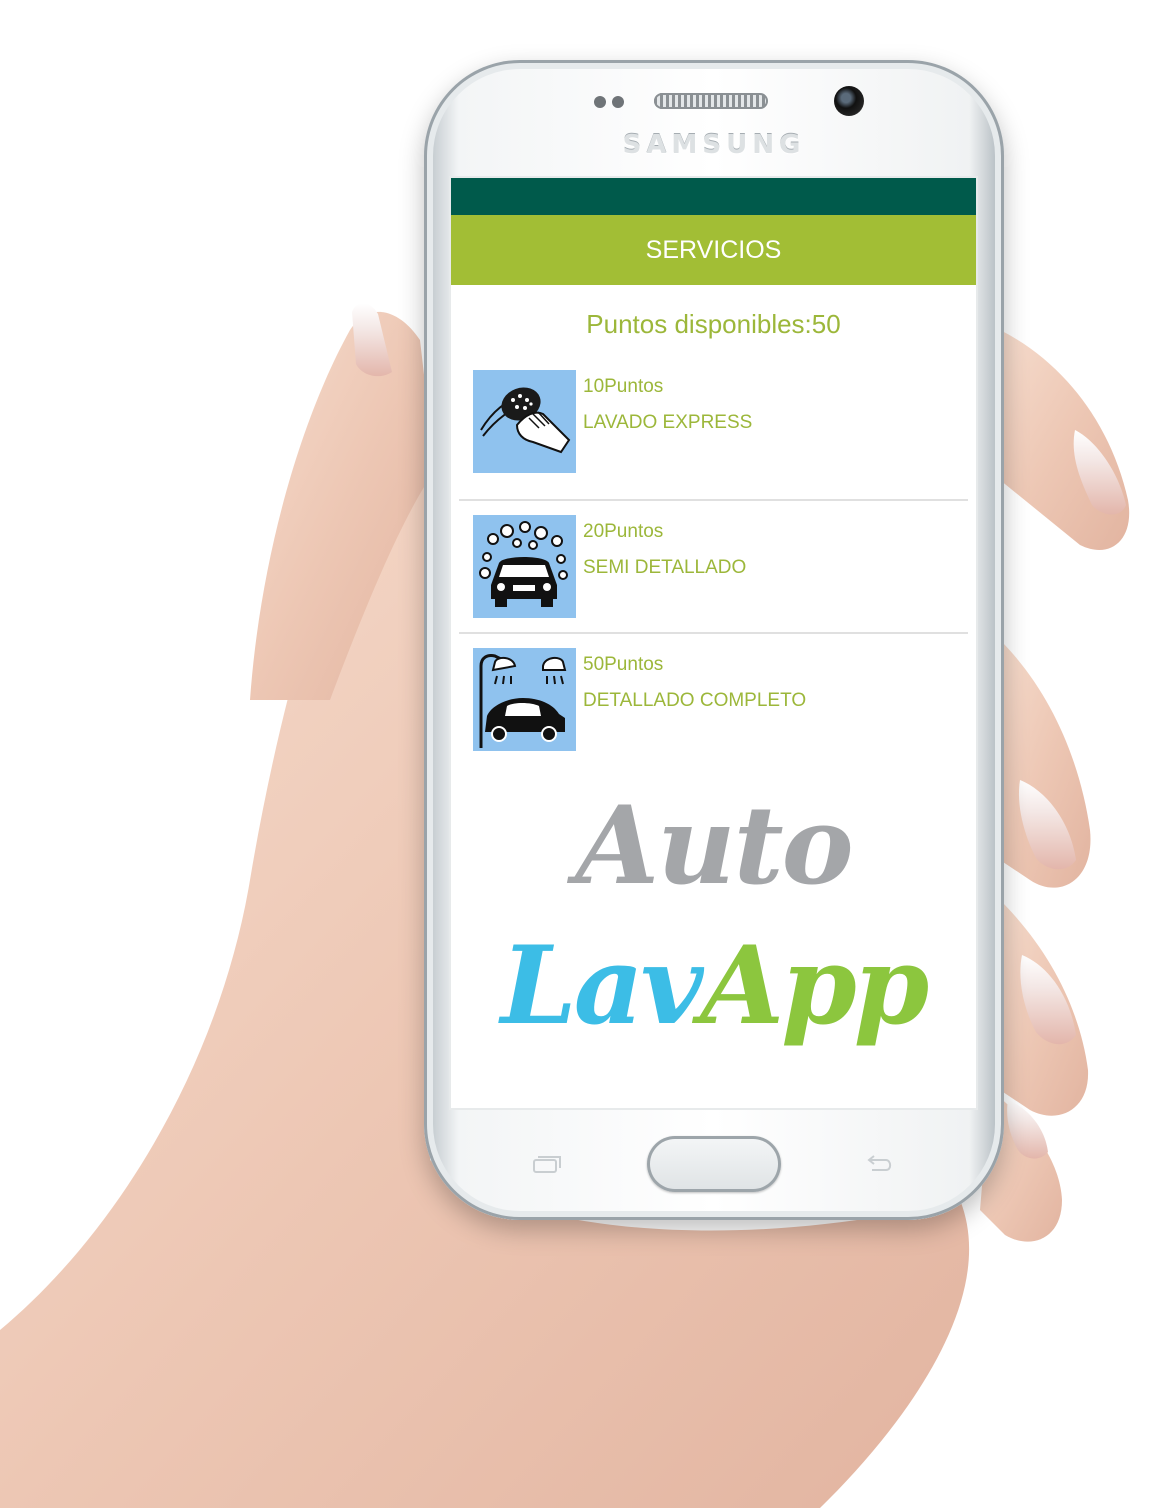  I want to click on service-item-detallado-completo: 50Puntos DETALLADO COMPLETO, so click(713, 700).